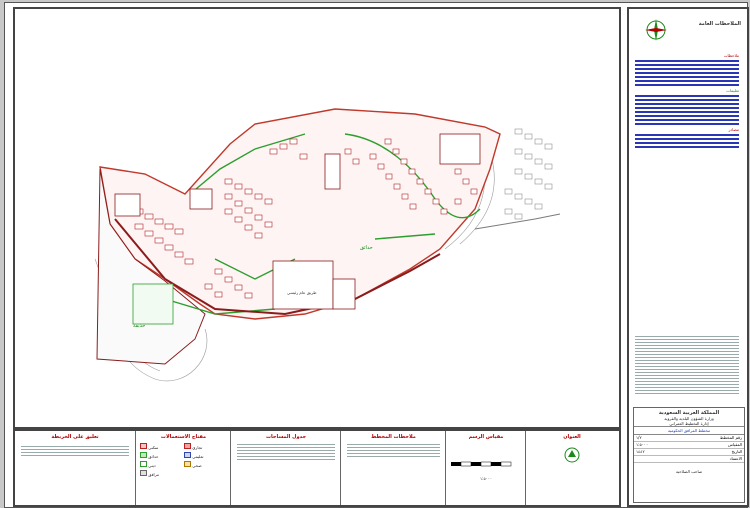  Describe the element at coordinates (205, 446) in the screenshot. I see `legend-item: تجاري` at that location.